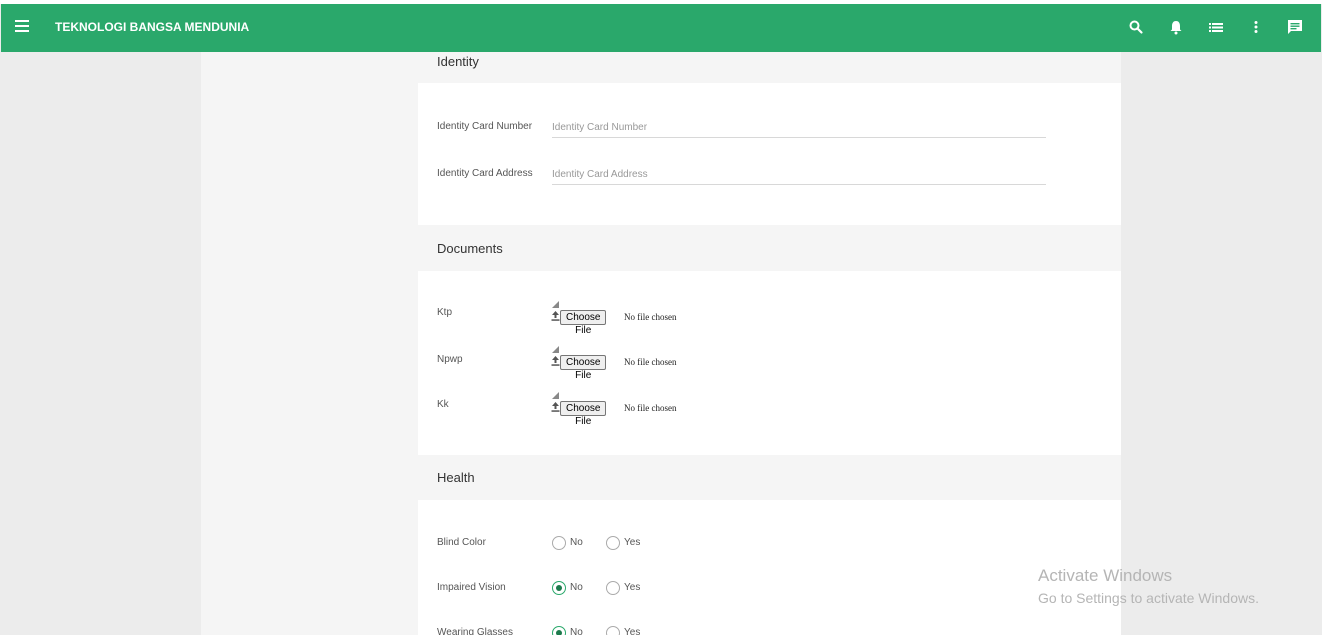 The height and width of the screenshot is (635, 1322). I want to click on npwp-choose-file-button: Choose File, so click(583, 368).